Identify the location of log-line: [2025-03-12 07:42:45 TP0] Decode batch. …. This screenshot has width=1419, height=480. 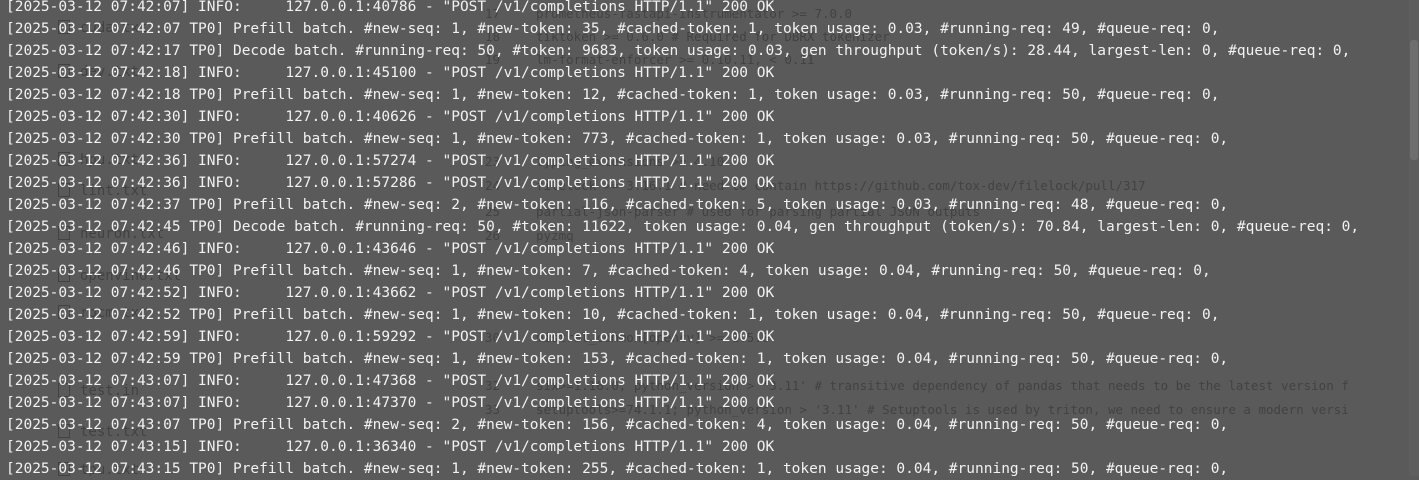
(683, 227).